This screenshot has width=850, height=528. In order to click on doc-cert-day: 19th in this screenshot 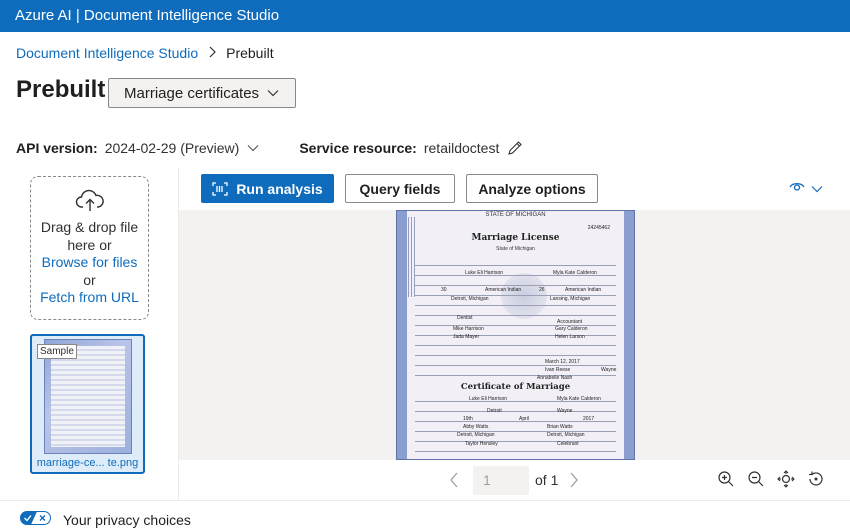, I will do `click(468, 419)`.